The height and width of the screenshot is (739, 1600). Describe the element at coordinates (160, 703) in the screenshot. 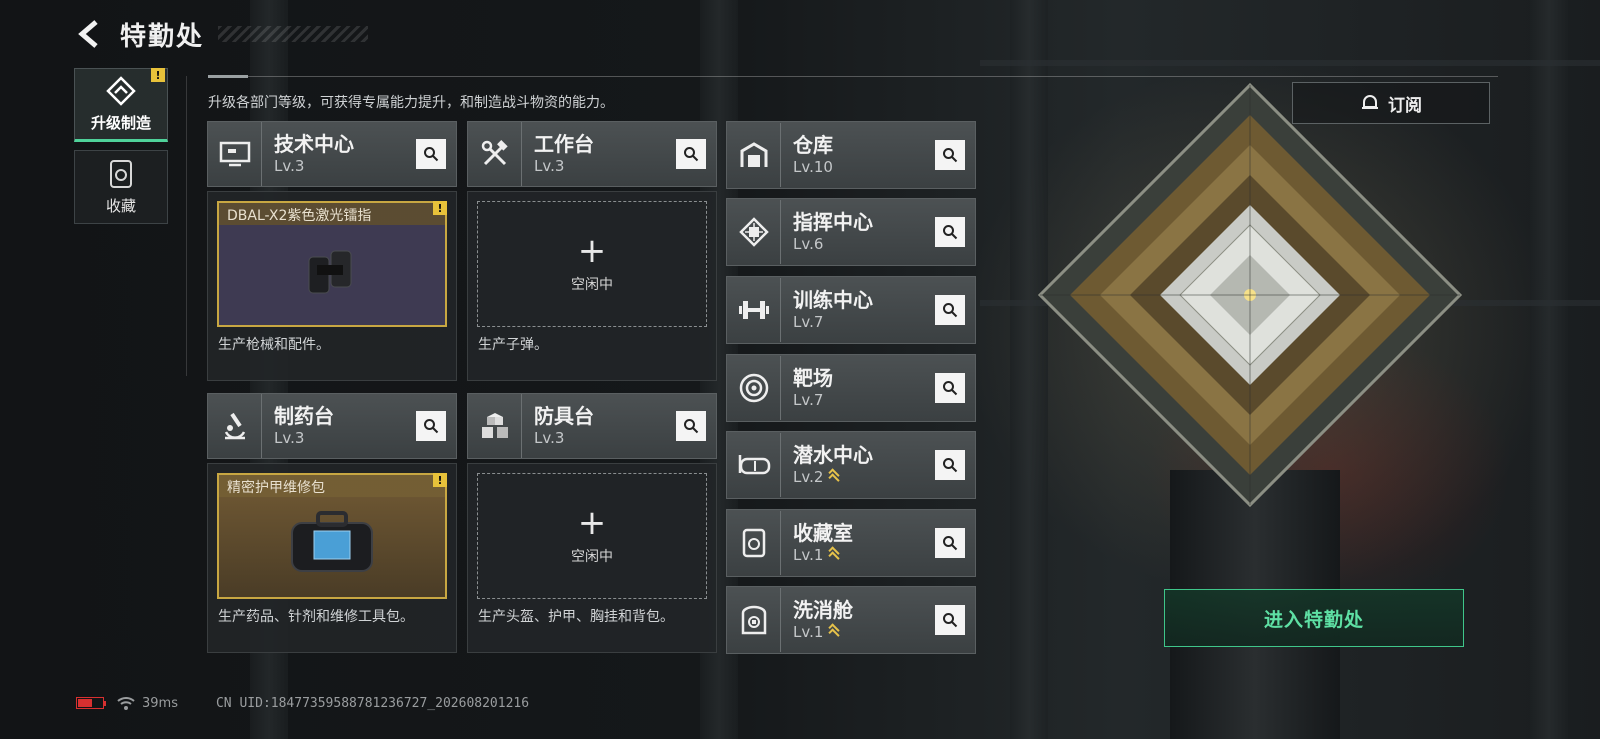

I see `ping-value: 39ms` at that location.